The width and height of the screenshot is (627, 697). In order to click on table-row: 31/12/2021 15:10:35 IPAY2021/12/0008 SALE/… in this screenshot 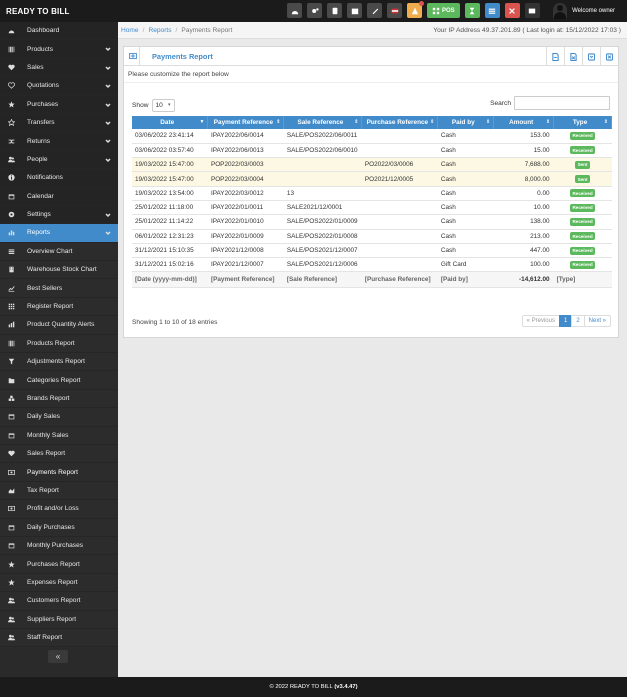, I will do `click(372, 251)`.